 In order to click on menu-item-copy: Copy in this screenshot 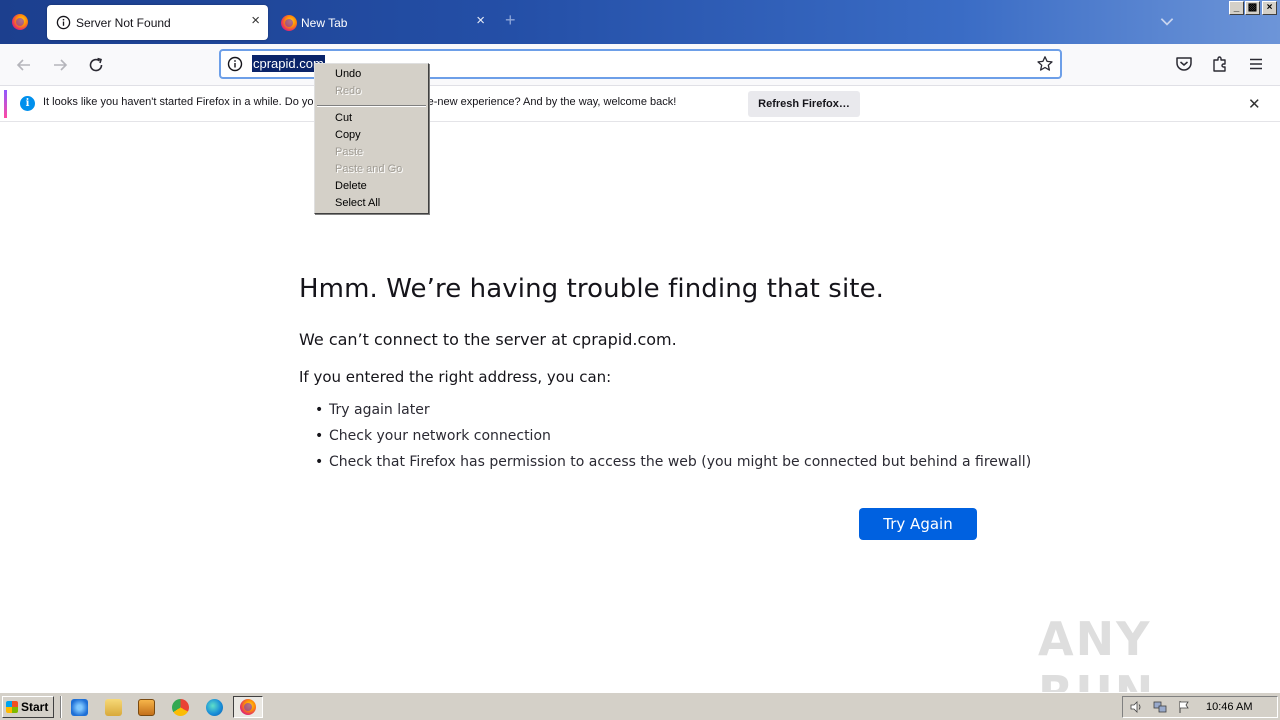, I will do `click(348, 135)`.